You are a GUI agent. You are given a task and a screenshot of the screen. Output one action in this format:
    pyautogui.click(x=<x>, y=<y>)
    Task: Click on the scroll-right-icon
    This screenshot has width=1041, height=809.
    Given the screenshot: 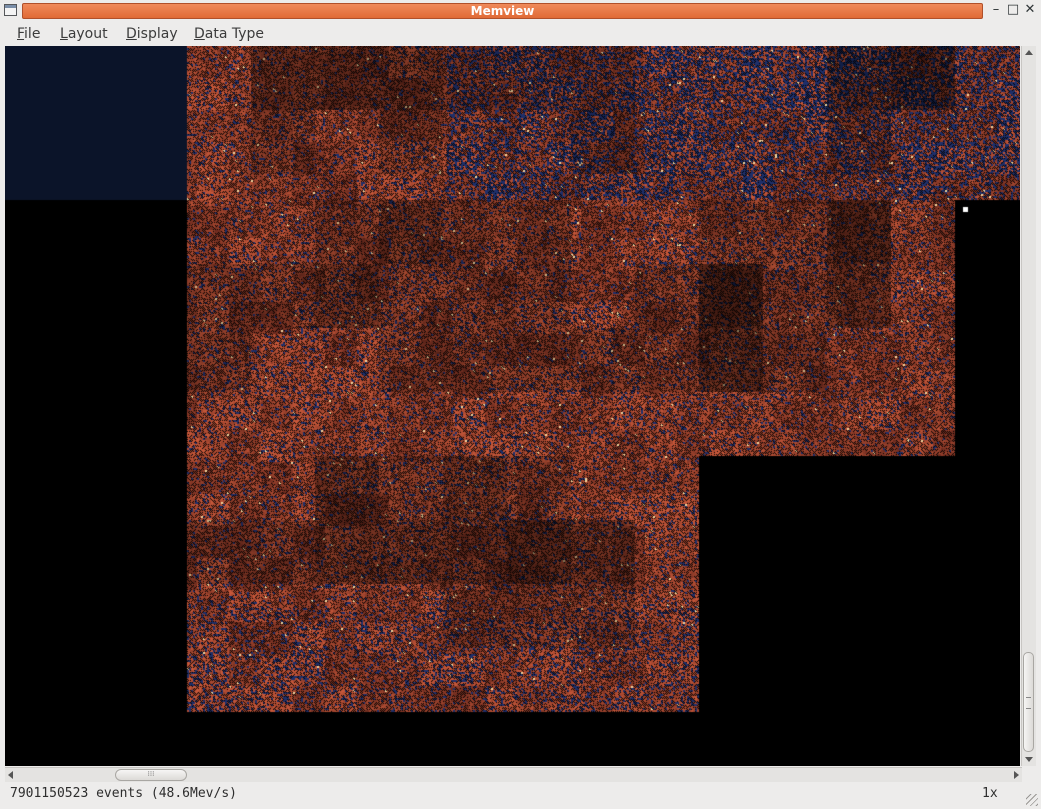 What is the action you would take?
    pyautogui.click(x=1016, y=775)
    